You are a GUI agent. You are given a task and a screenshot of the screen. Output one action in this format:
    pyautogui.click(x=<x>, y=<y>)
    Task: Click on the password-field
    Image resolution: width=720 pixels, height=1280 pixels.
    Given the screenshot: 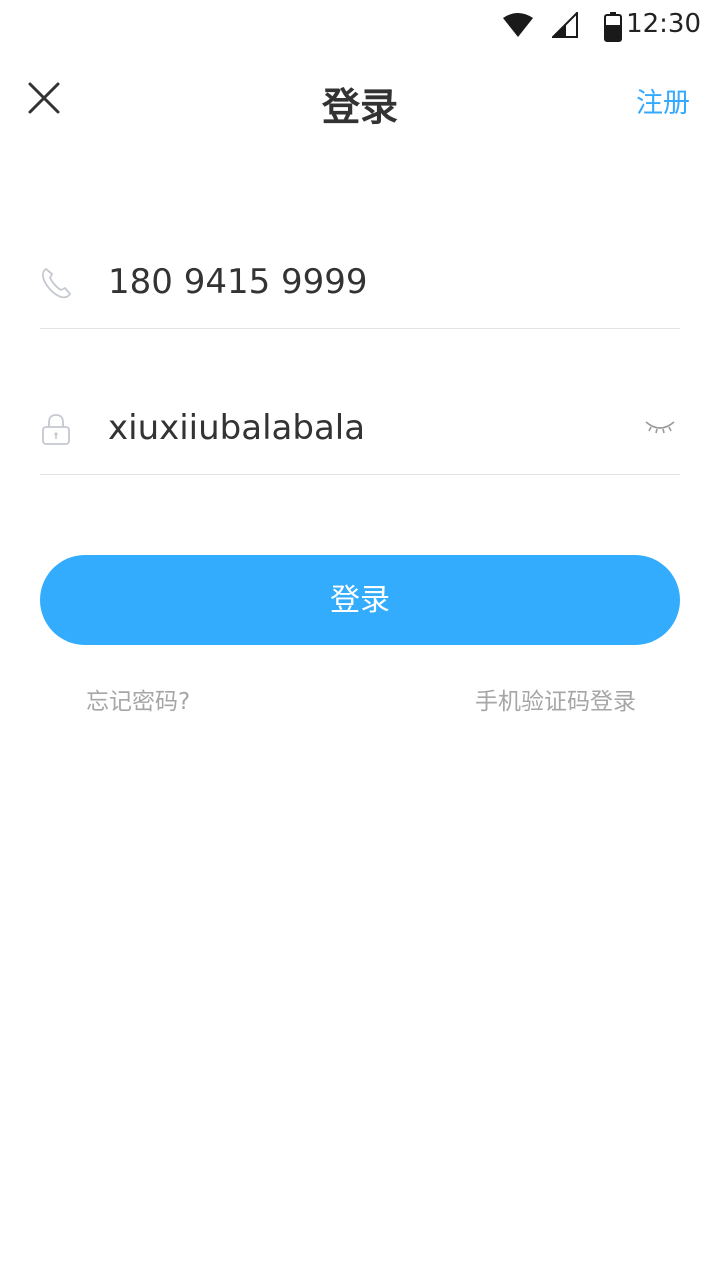 What is the action you would take?
    pyautogui.click(x=360, y=429)
    